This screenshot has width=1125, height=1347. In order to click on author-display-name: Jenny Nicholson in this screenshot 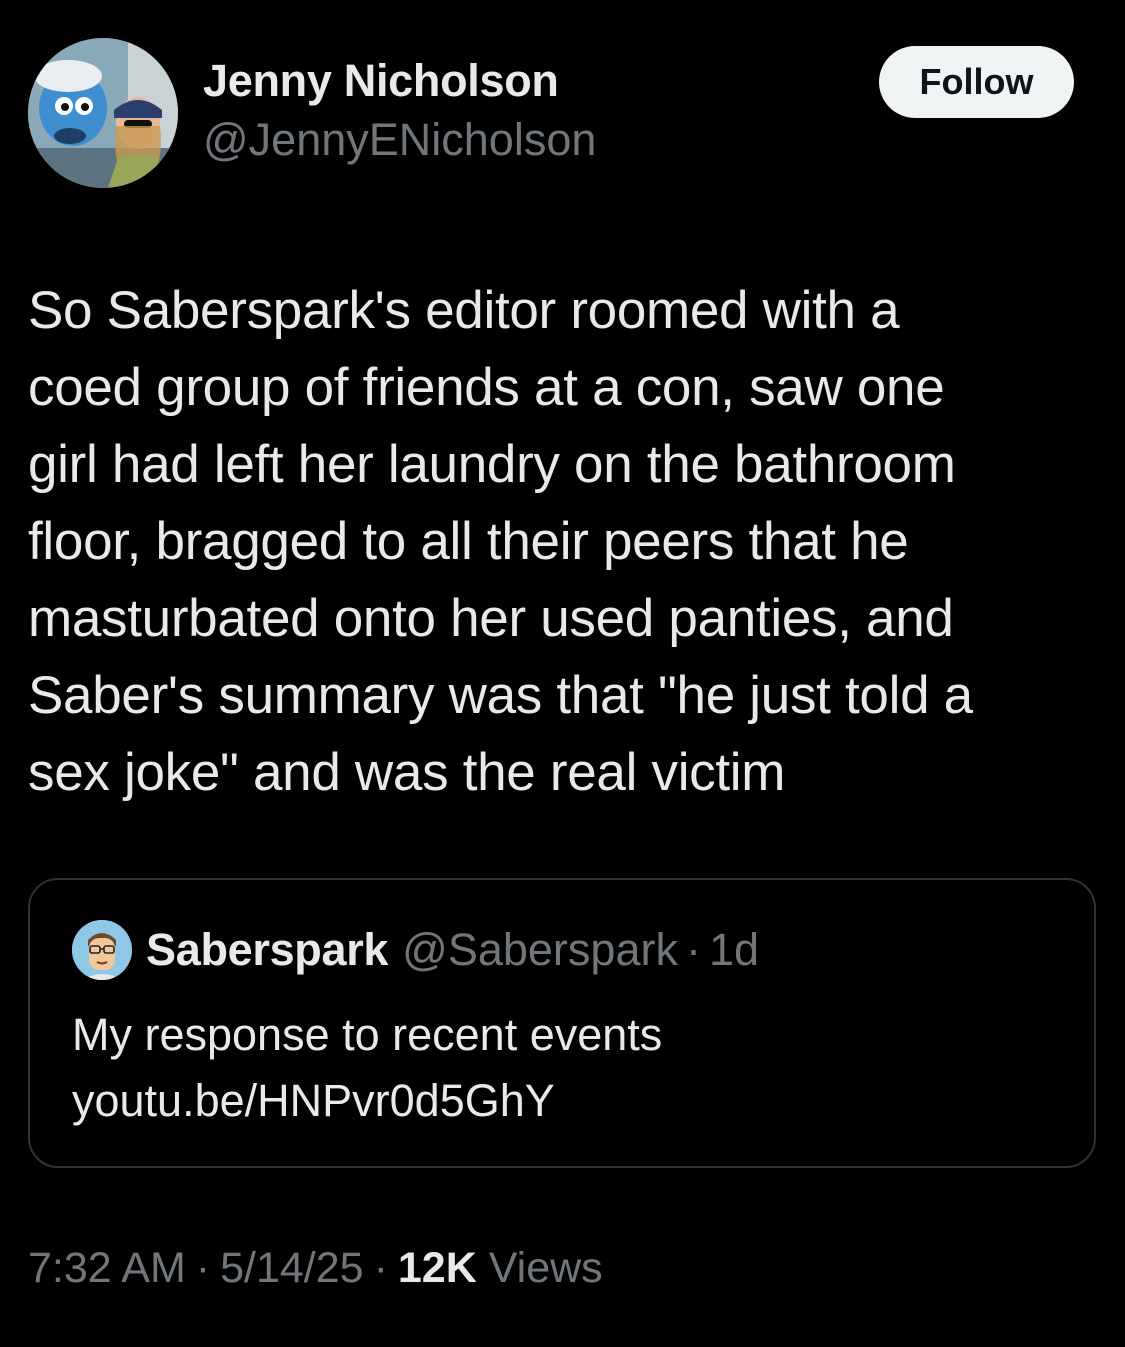, I will do `click(399, 81)`.